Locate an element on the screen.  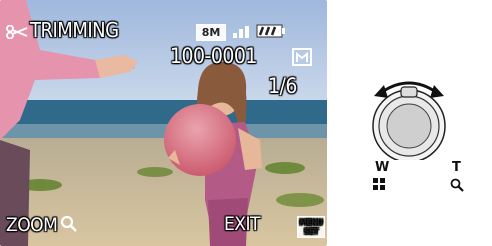
mode-text: TRIMMING is located at coordinates (74, 30).